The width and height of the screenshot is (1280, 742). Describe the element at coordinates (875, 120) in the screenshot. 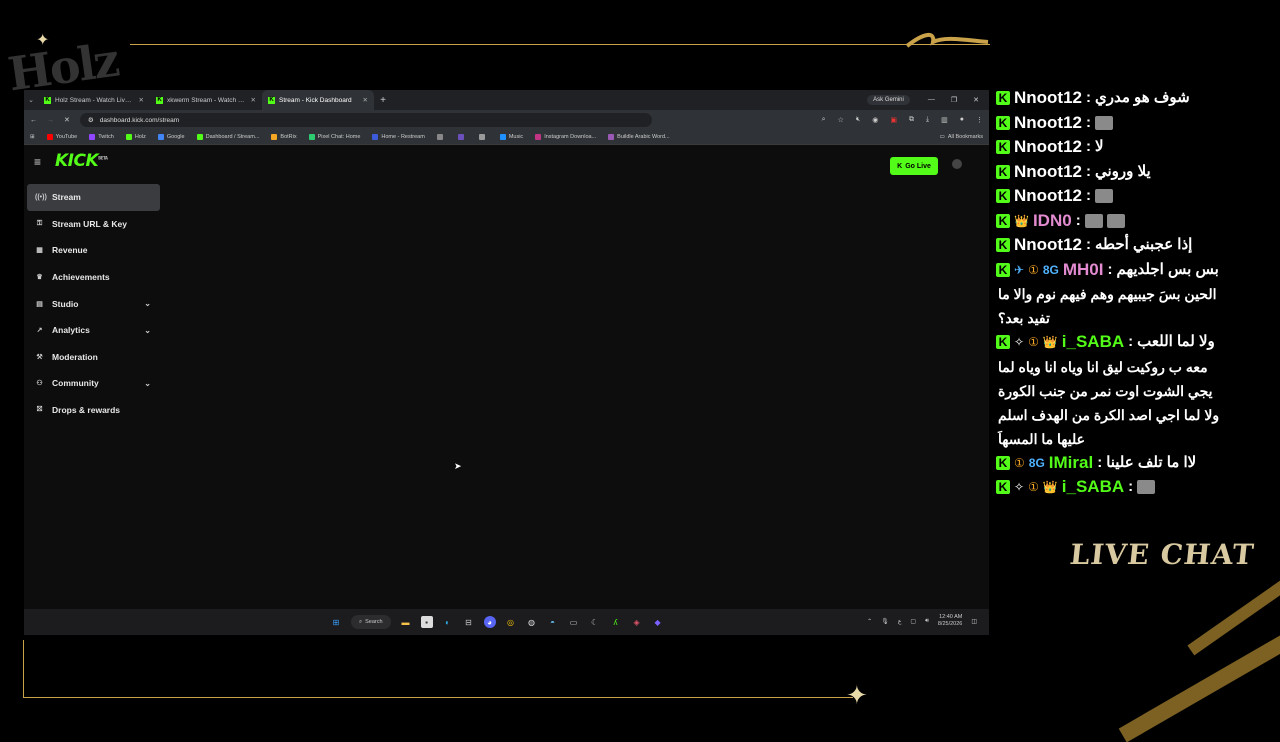

I see `extension-icon: ◉` at that location.